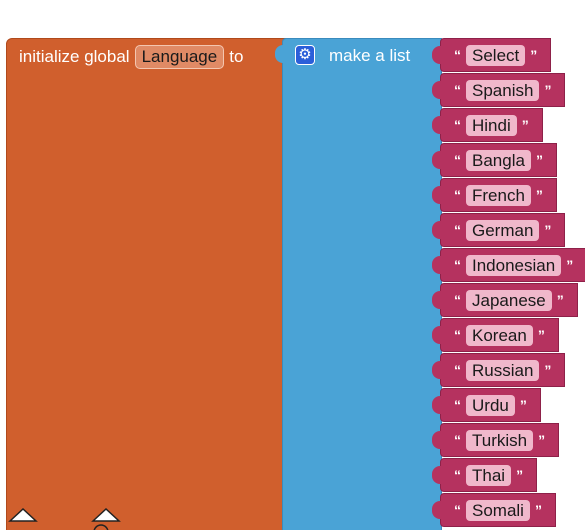 The image size is (585, 530). I want to click on text-block: “ Hindi ”, so click(487, 125).